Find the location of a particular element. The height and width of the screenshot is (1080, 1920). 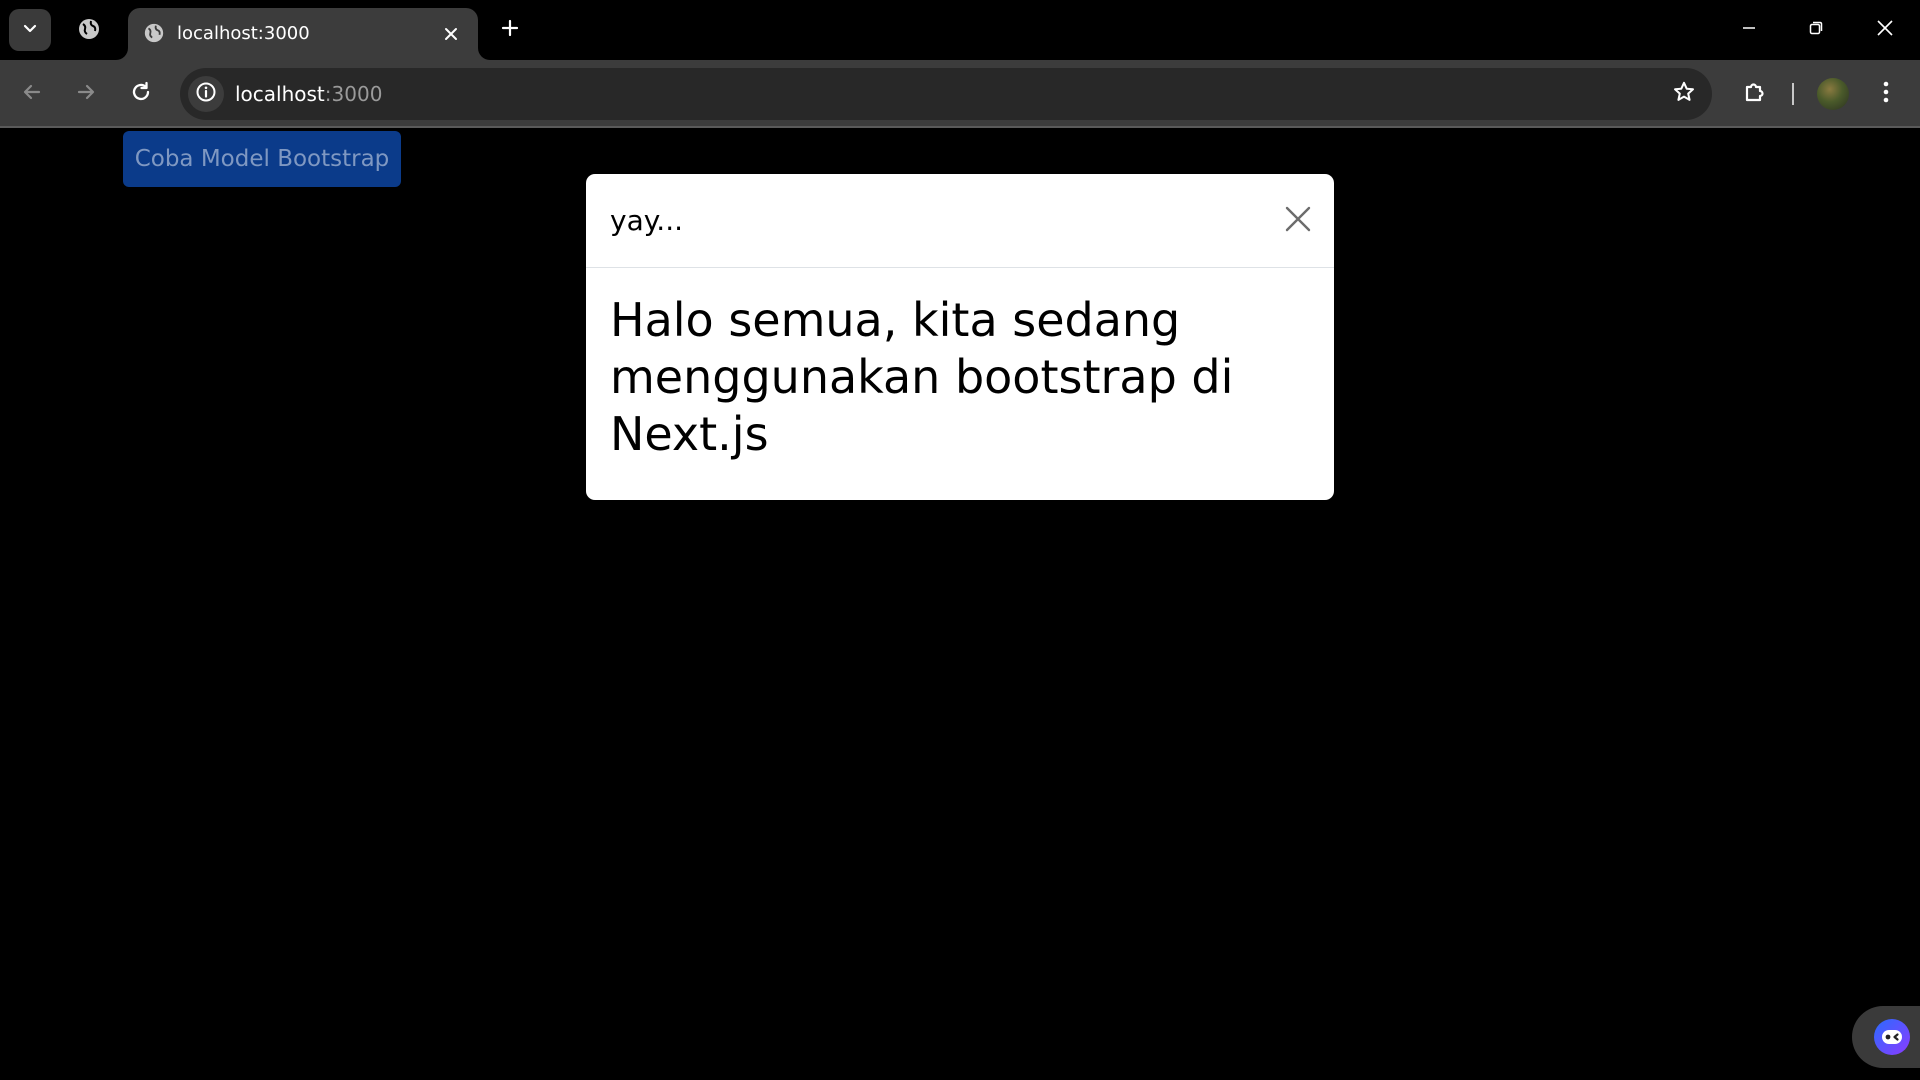

chevron-down-icon is located at coordinates (30, 30).